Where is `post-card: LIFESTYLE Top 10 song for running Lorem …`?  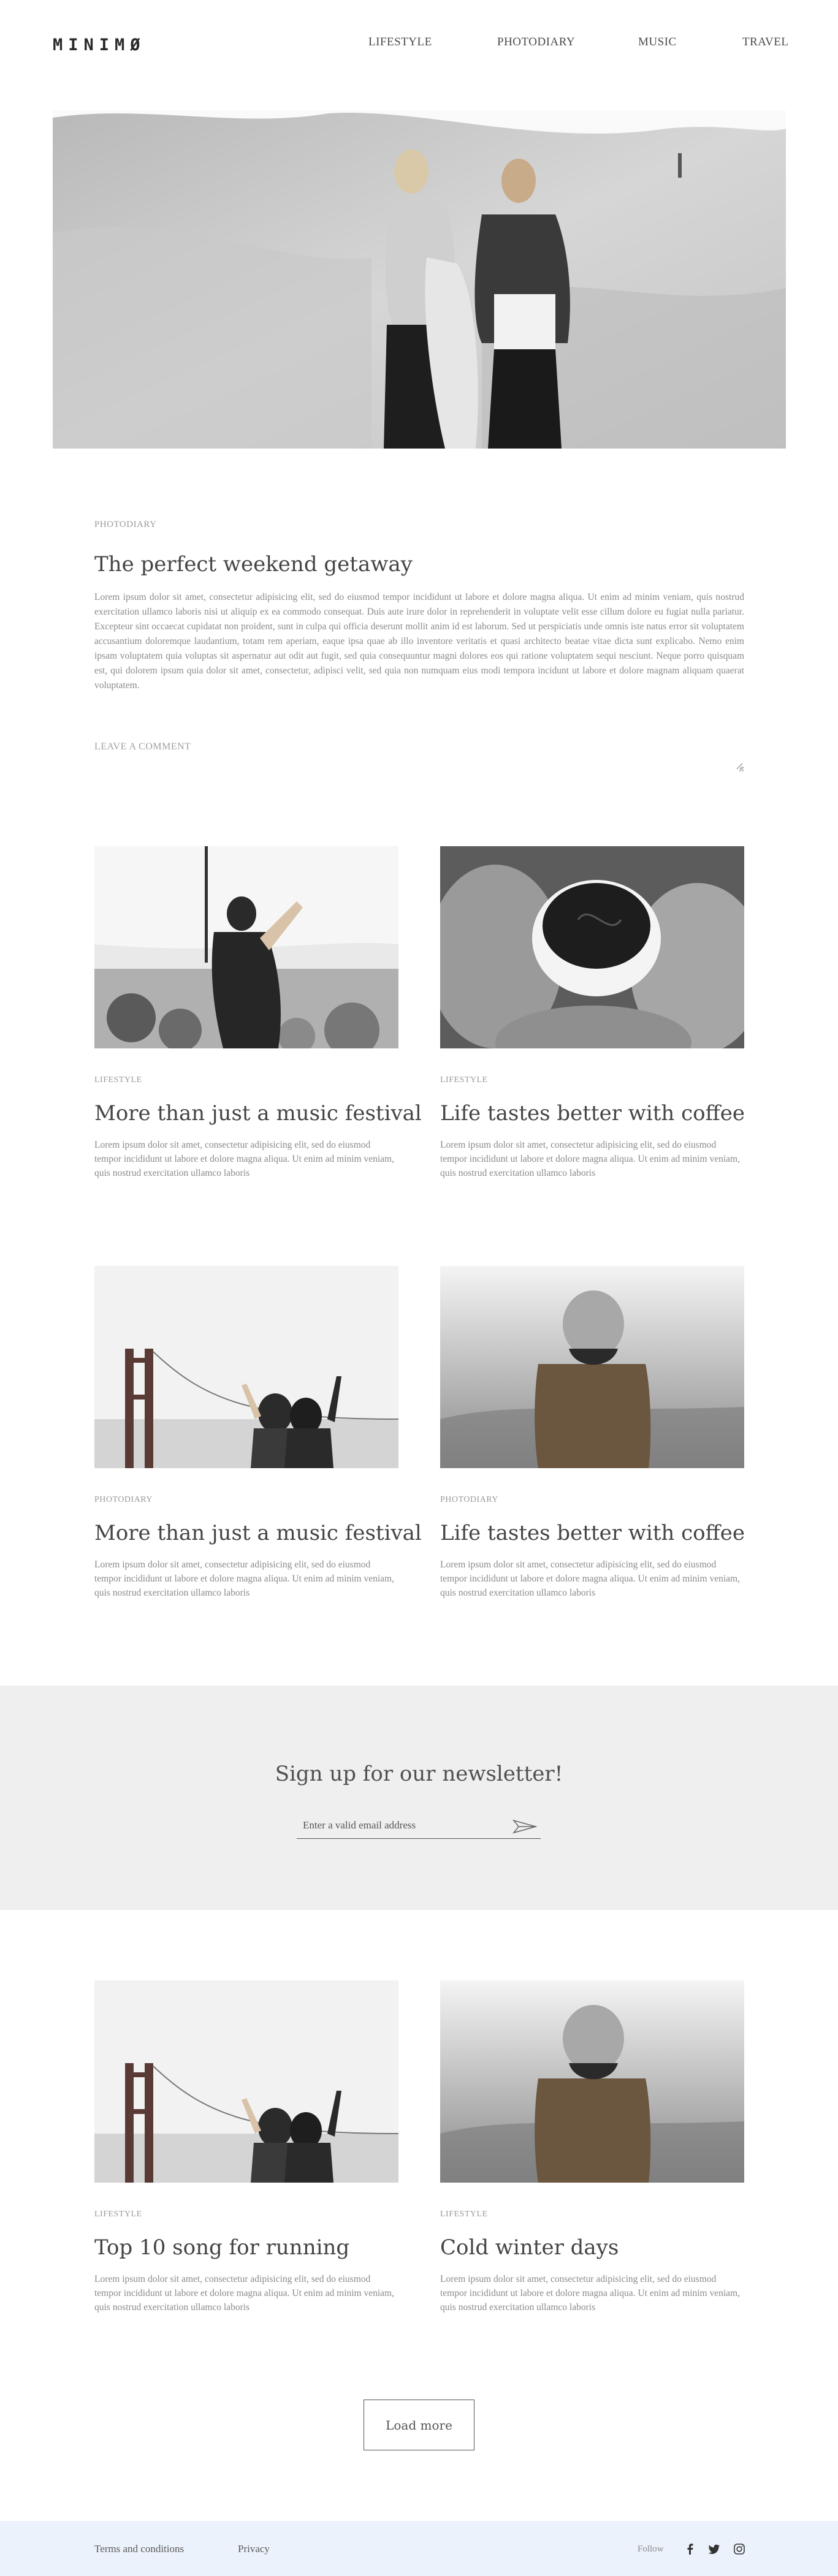
post-card: LIFESTYLE Top 10 song for running Lorem … is located at coordinates (246, 2147).